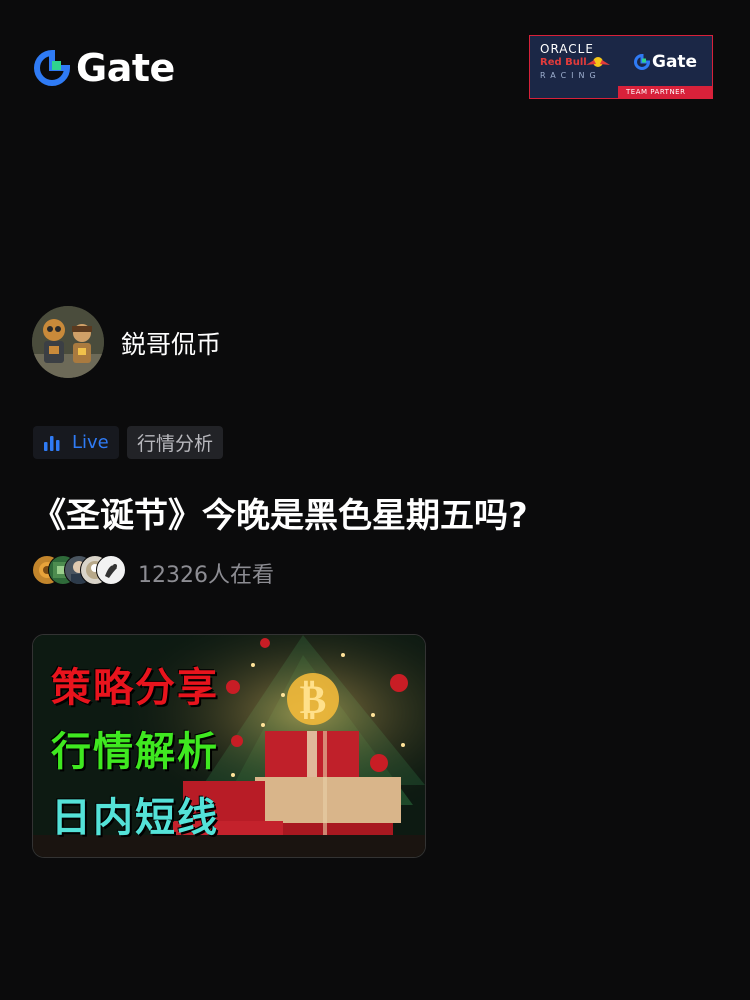 Image resolution: width=750 pixels, height=1000 pixels. I want to click on bar-chart-icon, so click(52, 443).